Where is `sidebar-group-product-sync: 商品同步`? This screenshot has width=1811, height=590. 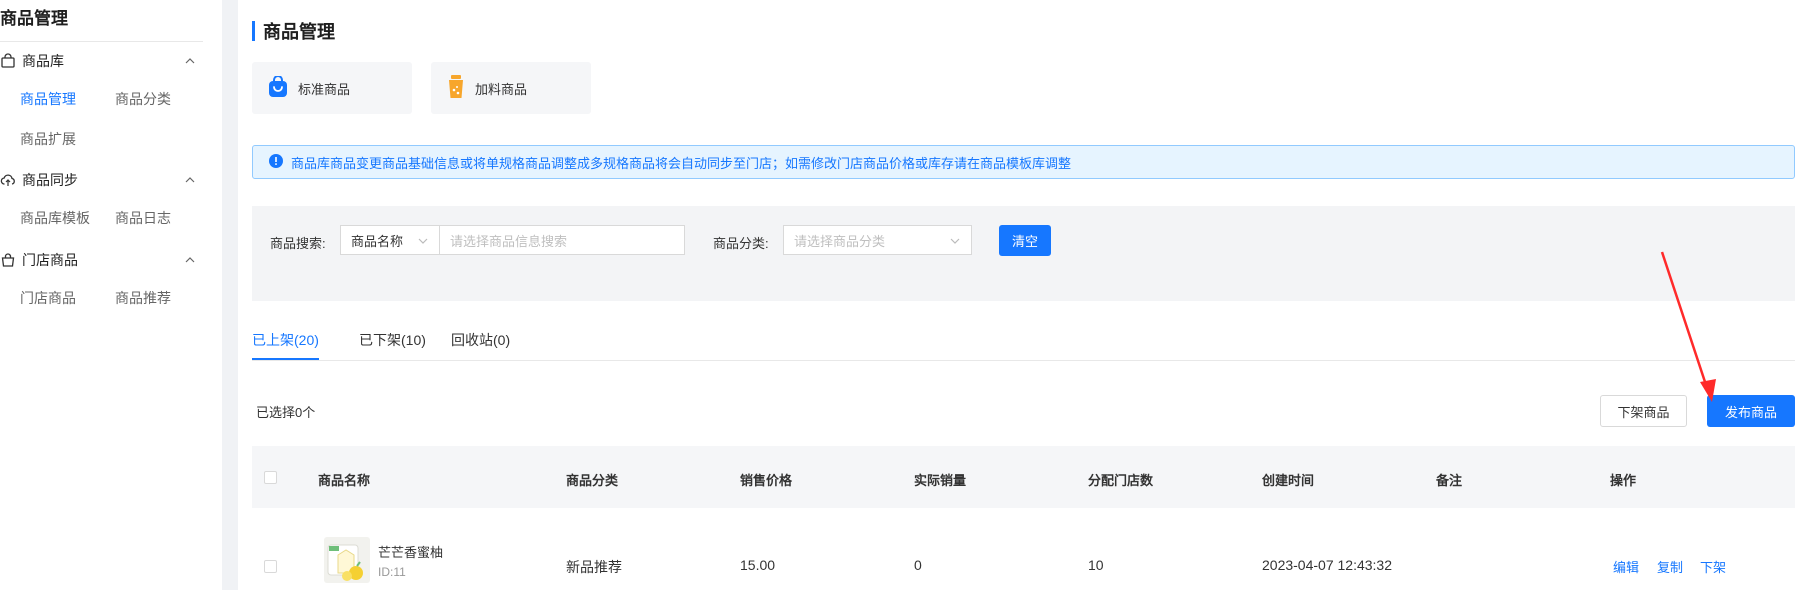 sidebar-group-product-sync: 商品同步 is located at coordinates (102, 180).